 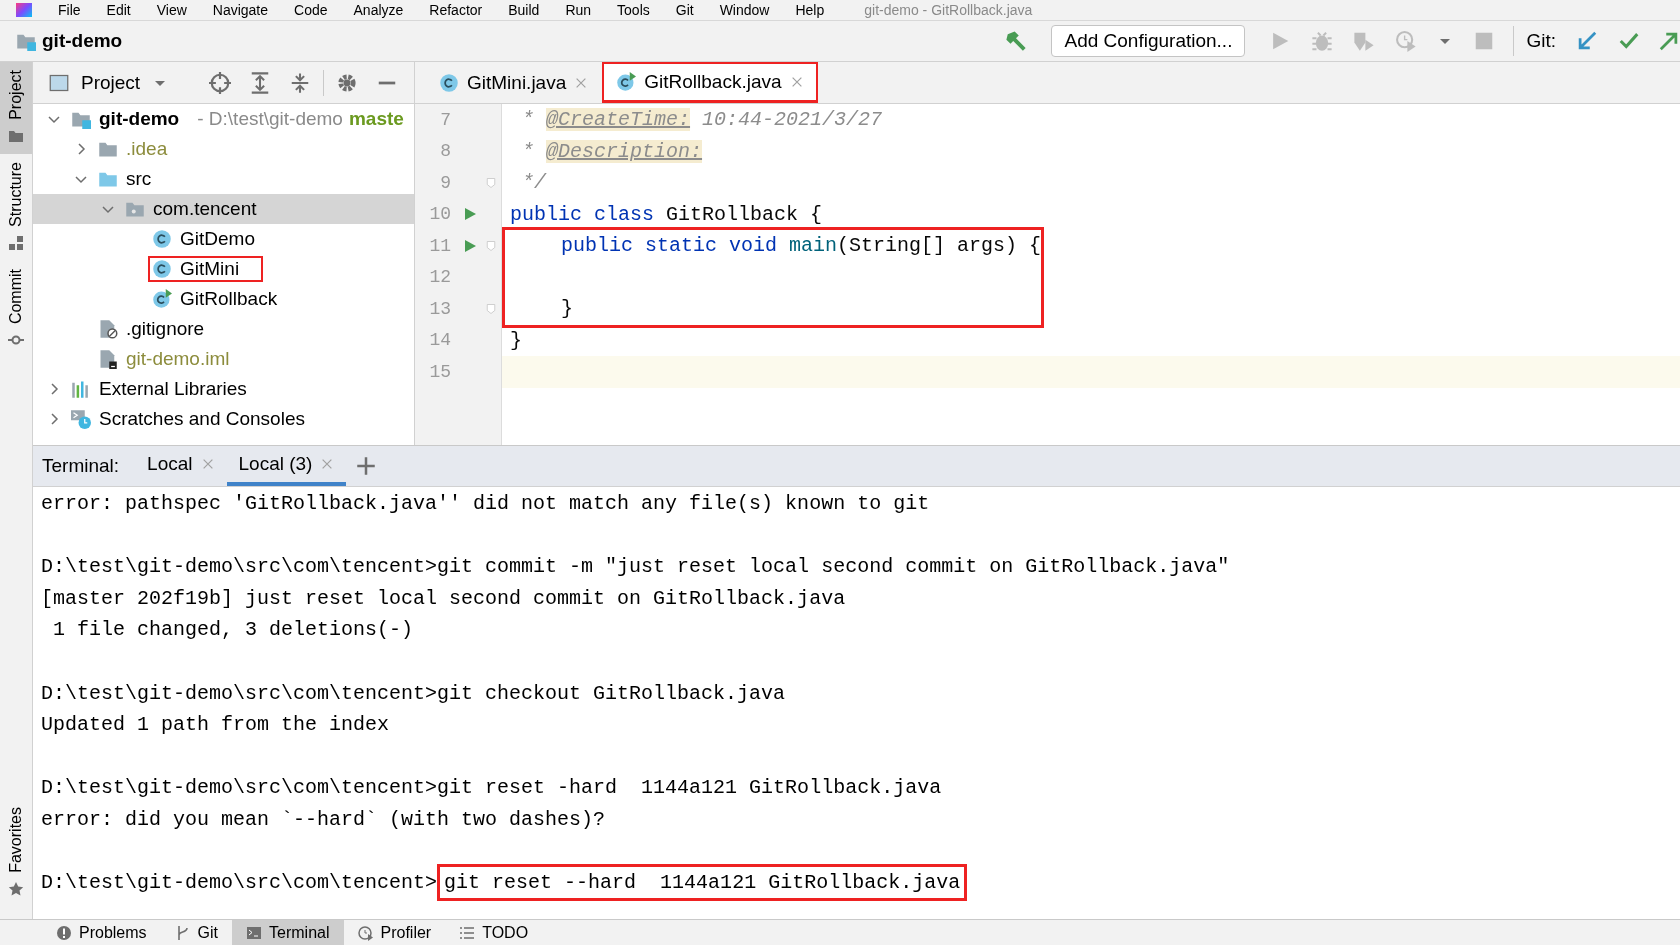 What do you see at coordinates (378, 10) in the screenshot?
I see `menu-item: Analyze` at bounding box center [378, 10].